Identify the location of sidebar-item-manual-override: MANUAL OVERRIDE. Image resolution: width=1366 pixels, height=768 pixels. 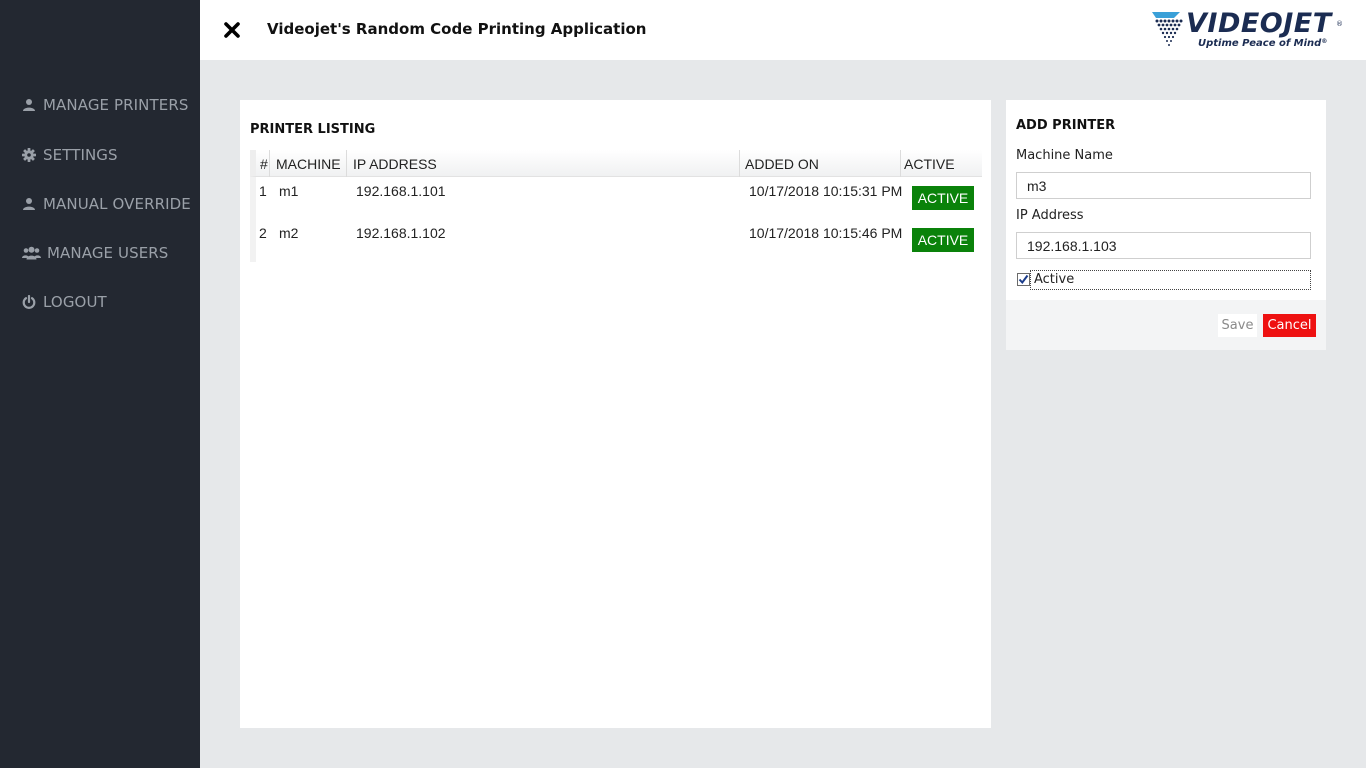
(105, 204).